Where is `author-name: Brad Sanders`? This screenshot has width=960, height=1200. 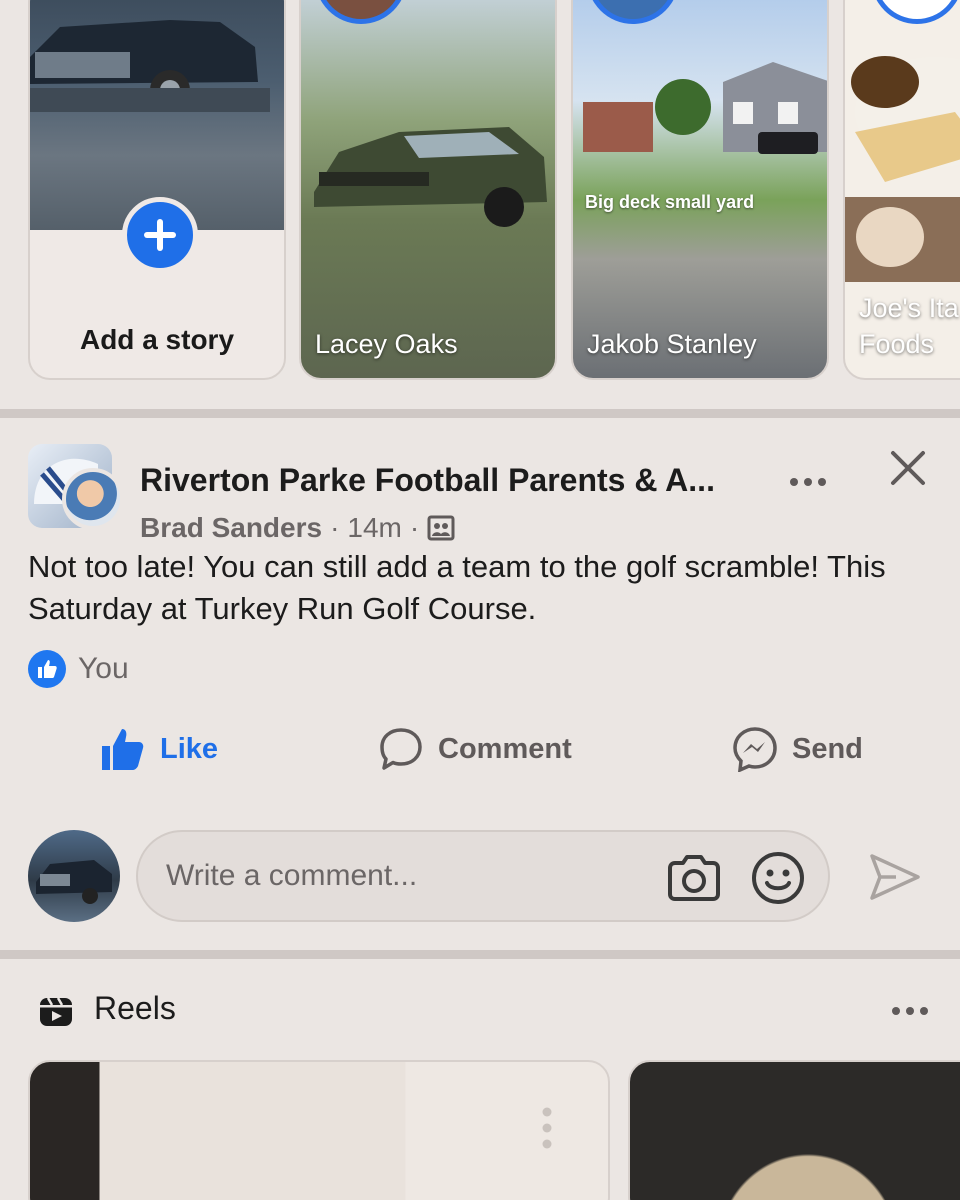 author-name: Brad Sanders is located at coordinates (231, 528).